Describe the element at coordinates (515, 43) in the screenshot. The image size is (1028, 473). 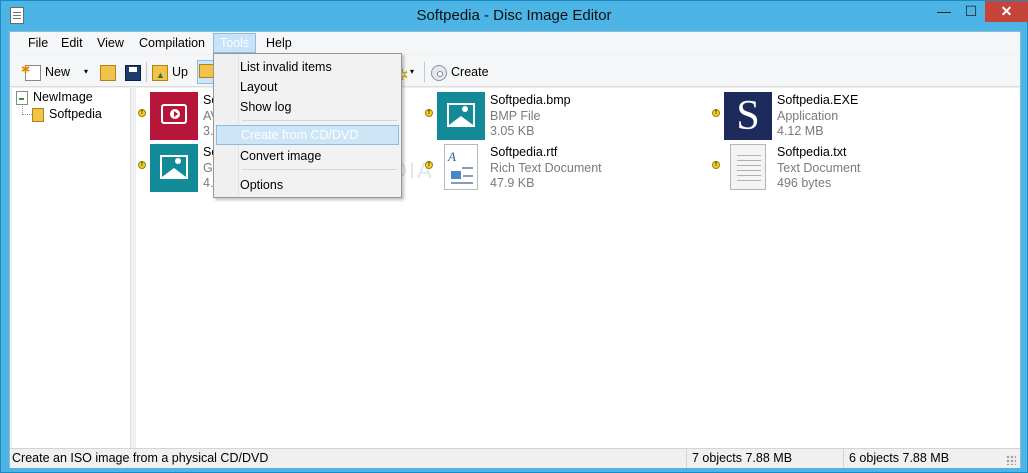
I see `menu-bar: File Edit View Compilation Tools Help` at that location.